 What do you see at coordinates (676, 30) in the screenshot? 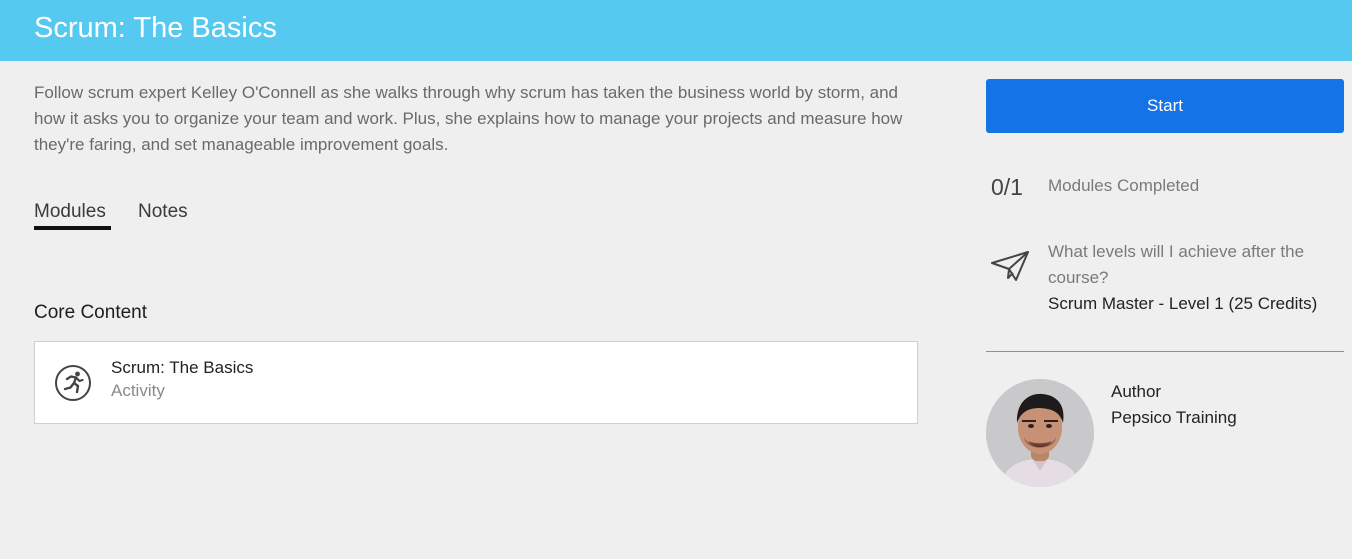
I see `course-header: Scrum: The Basics` at bounding box center [676, 30].